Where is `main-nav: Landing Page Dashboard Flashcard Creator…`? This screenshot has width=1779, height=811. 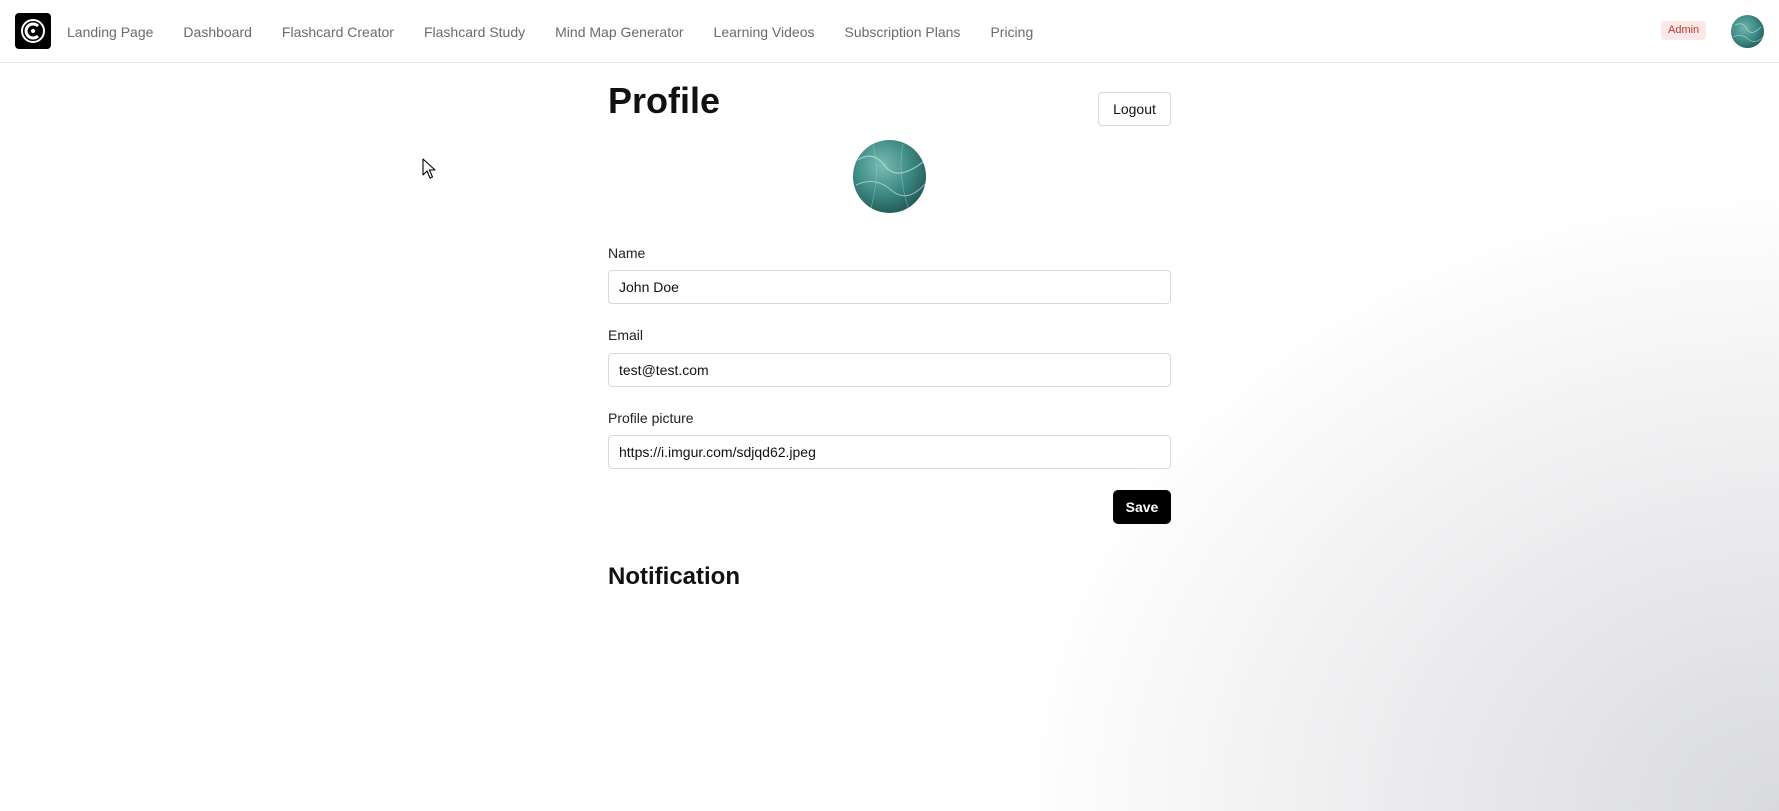 main-nav: Landing Page Dashboard Flashcard Creator… is located at coordinates (565, 31).